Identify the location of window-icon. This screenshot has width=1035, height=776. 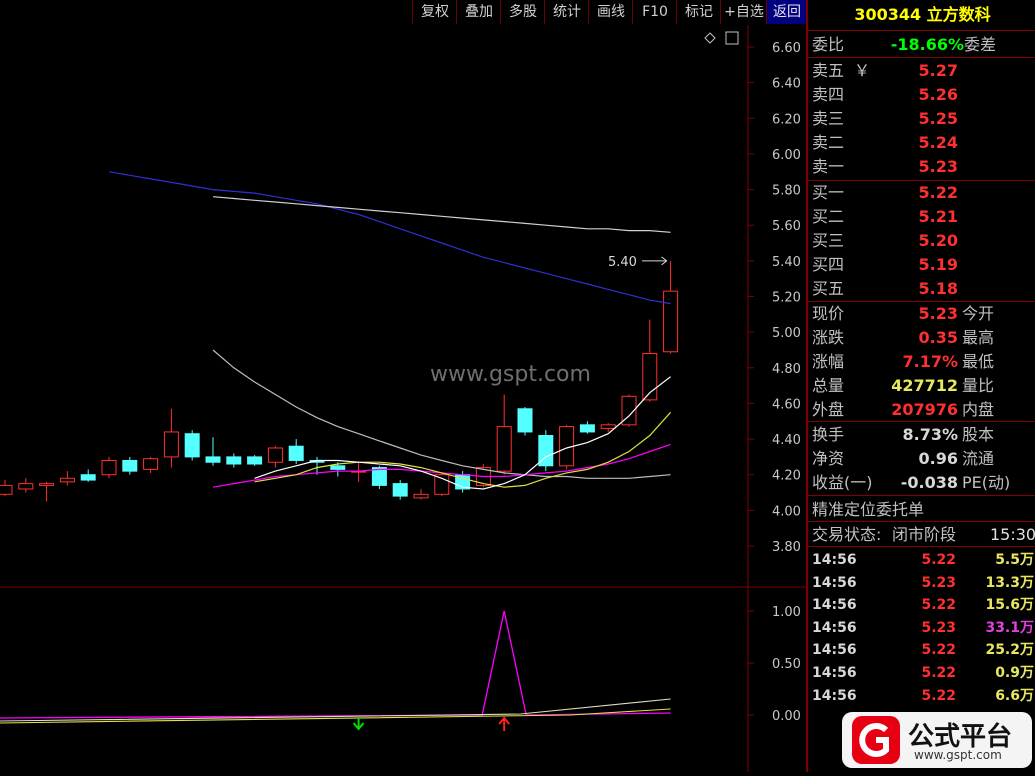
(732, 38).